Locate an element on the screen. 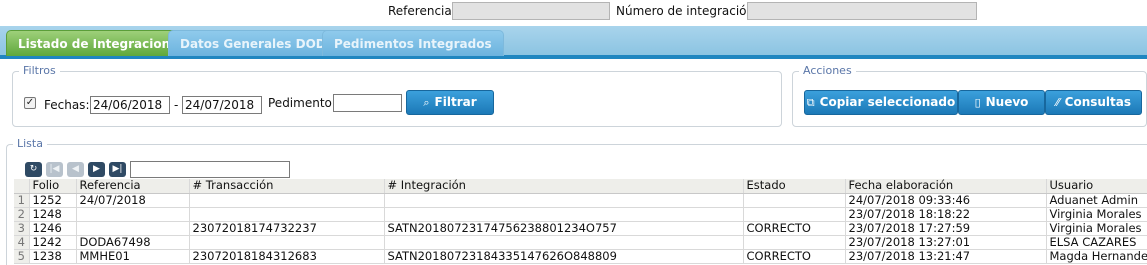  prev-page-icon: ◀ is located at coordinates (75, 169).